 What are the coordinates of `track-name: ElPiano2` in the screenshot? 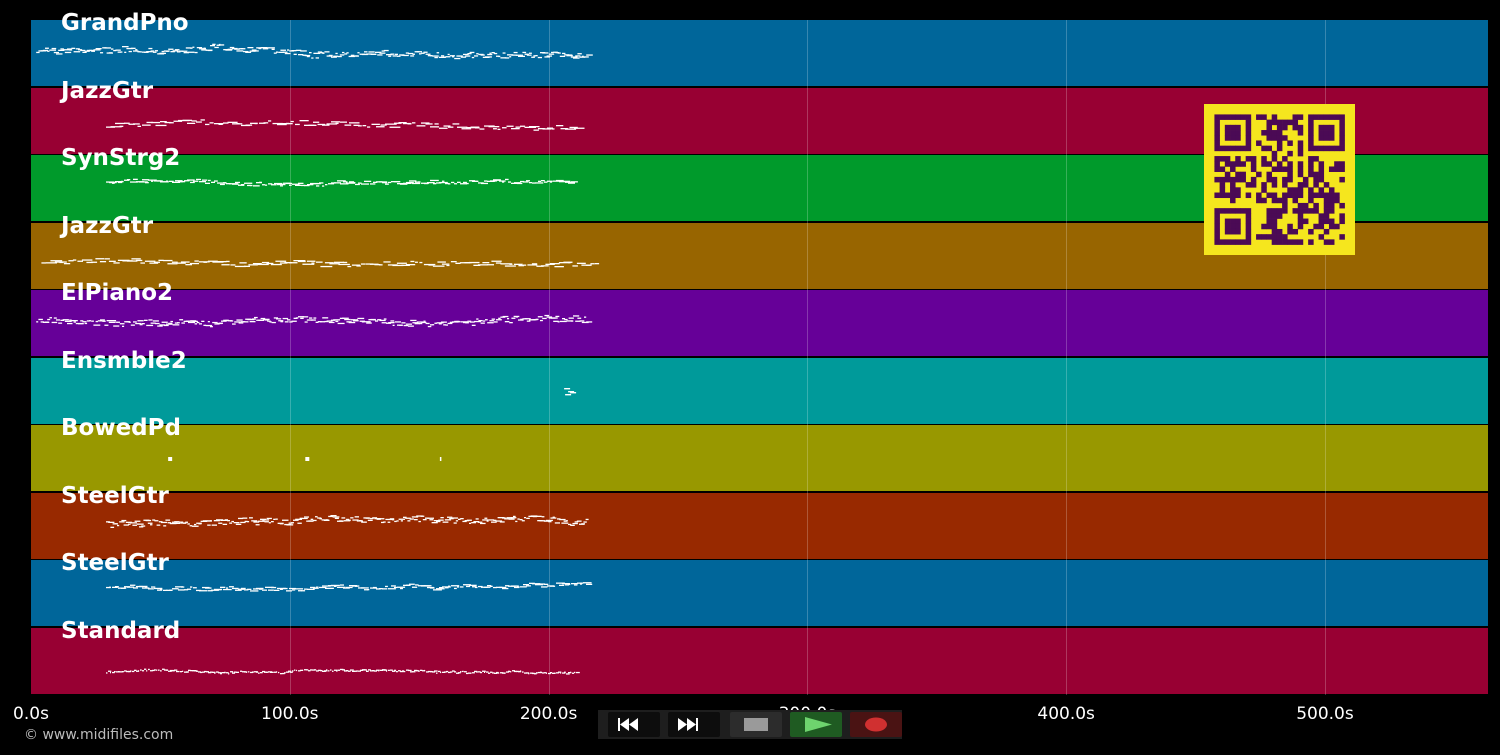 It's located at (117, 293).